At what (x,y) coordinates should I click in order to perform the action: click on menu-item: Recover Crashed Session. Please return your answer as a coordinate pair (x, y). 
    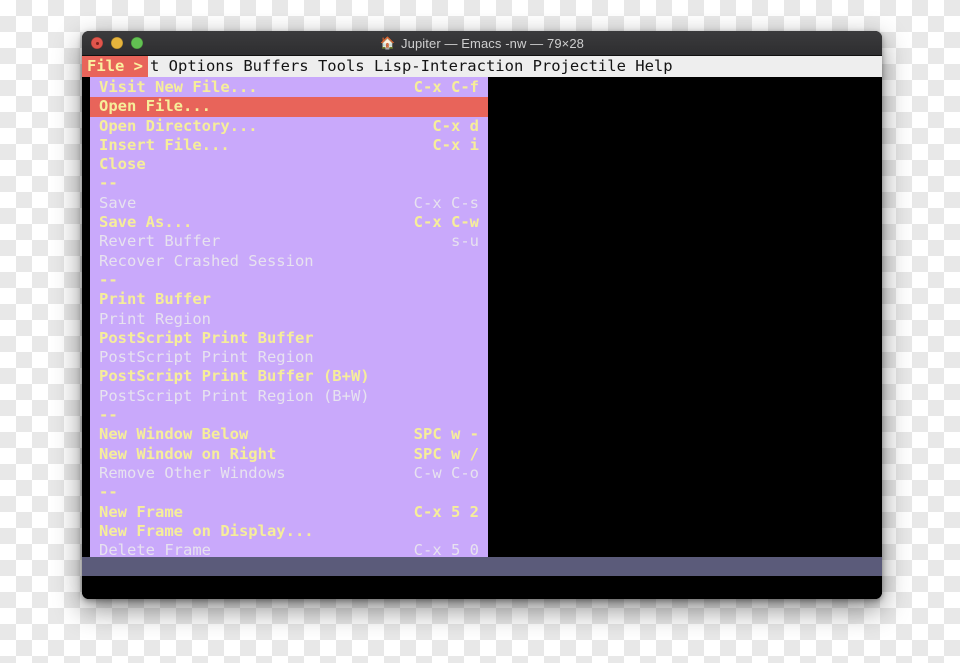
    Looking at the image, I should click on (289, 261).